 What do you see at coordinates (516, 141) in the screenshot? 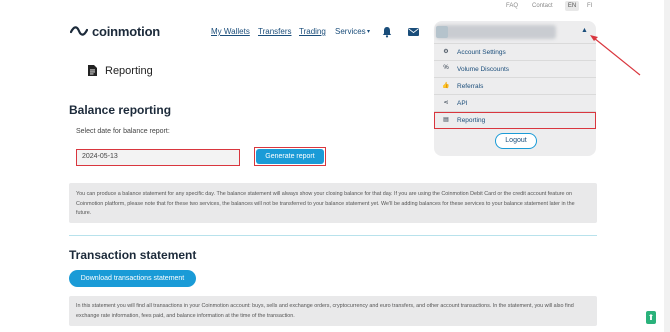
I see `logout-button: Logout` at bounding box center [516, 141].